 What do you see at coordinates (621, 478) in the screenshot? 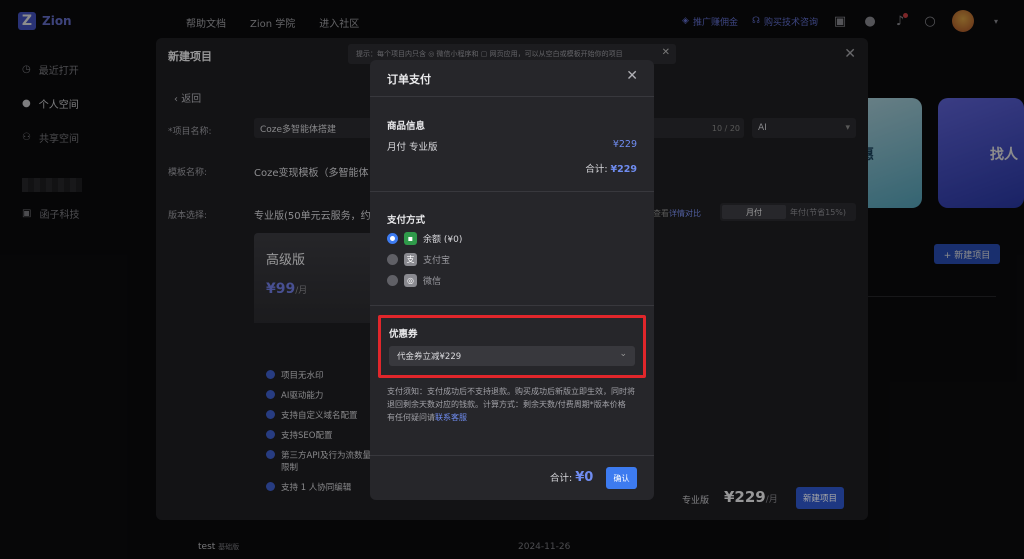
I see `confirm-button: 确认` at bounding box center [621, 478].